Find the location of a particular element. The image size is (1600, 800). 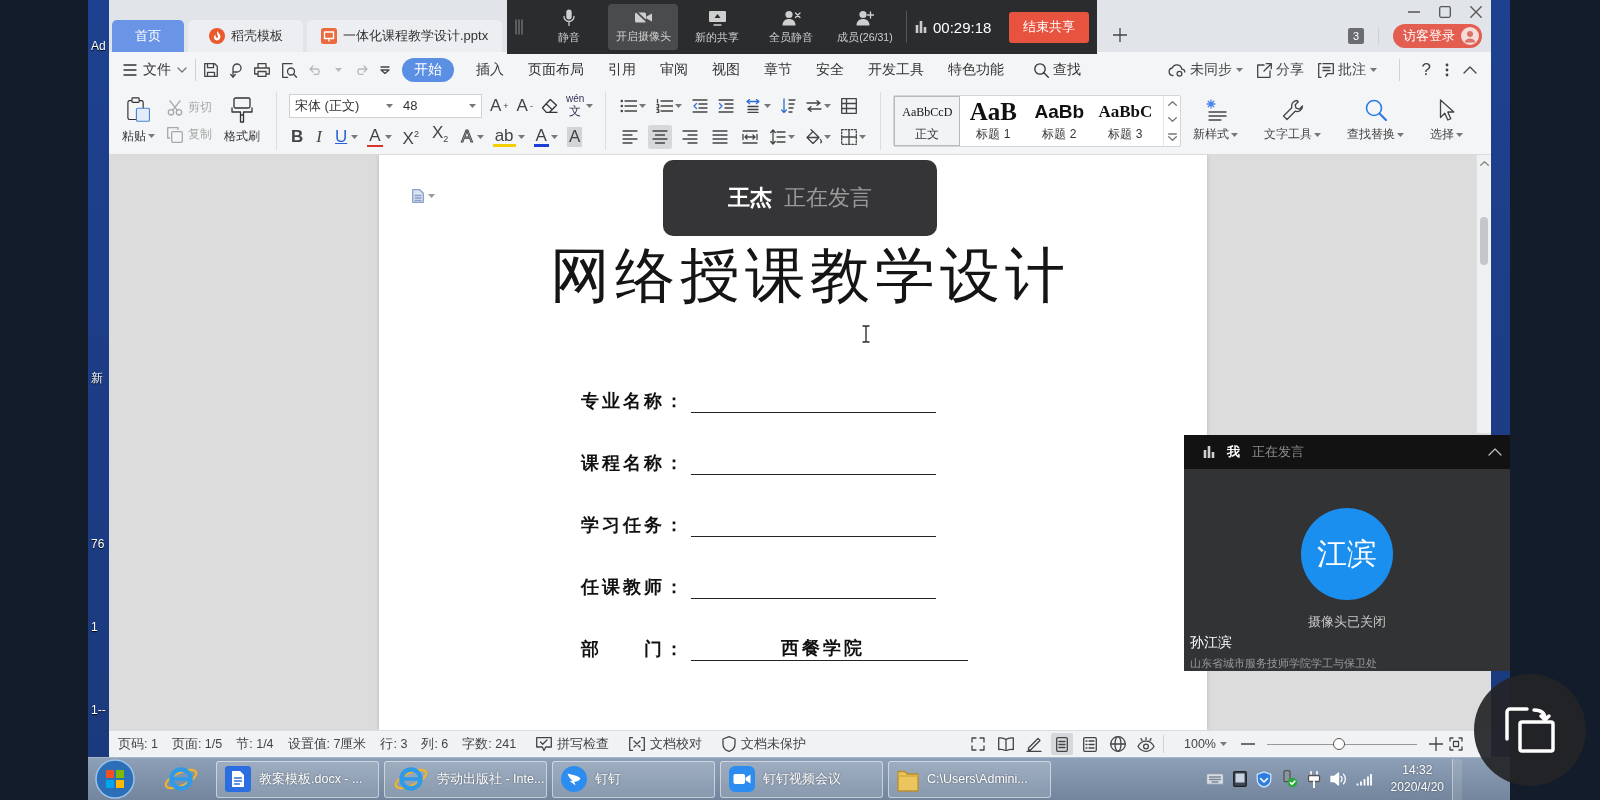

font-name-field: 宋体 (正文) is located at coordinates (344, 105).